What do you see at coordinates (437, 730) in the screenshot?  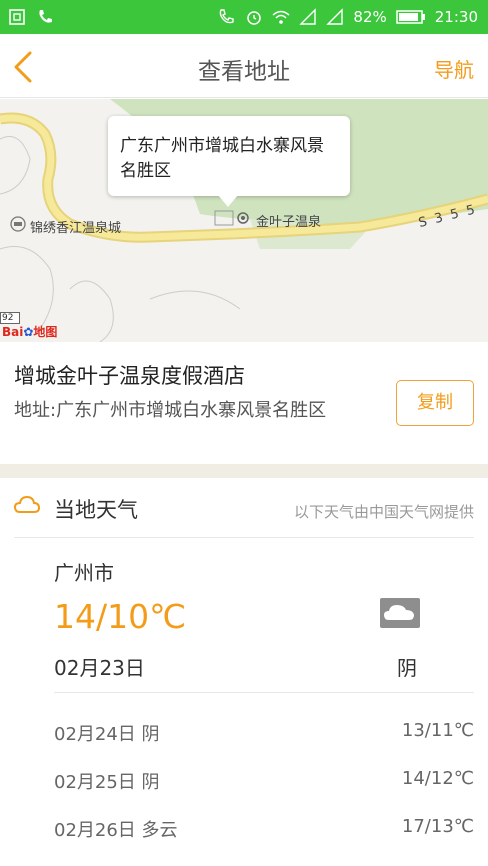 I see `forecast-temp: 13/11℃` at bounding box center [437, 730].